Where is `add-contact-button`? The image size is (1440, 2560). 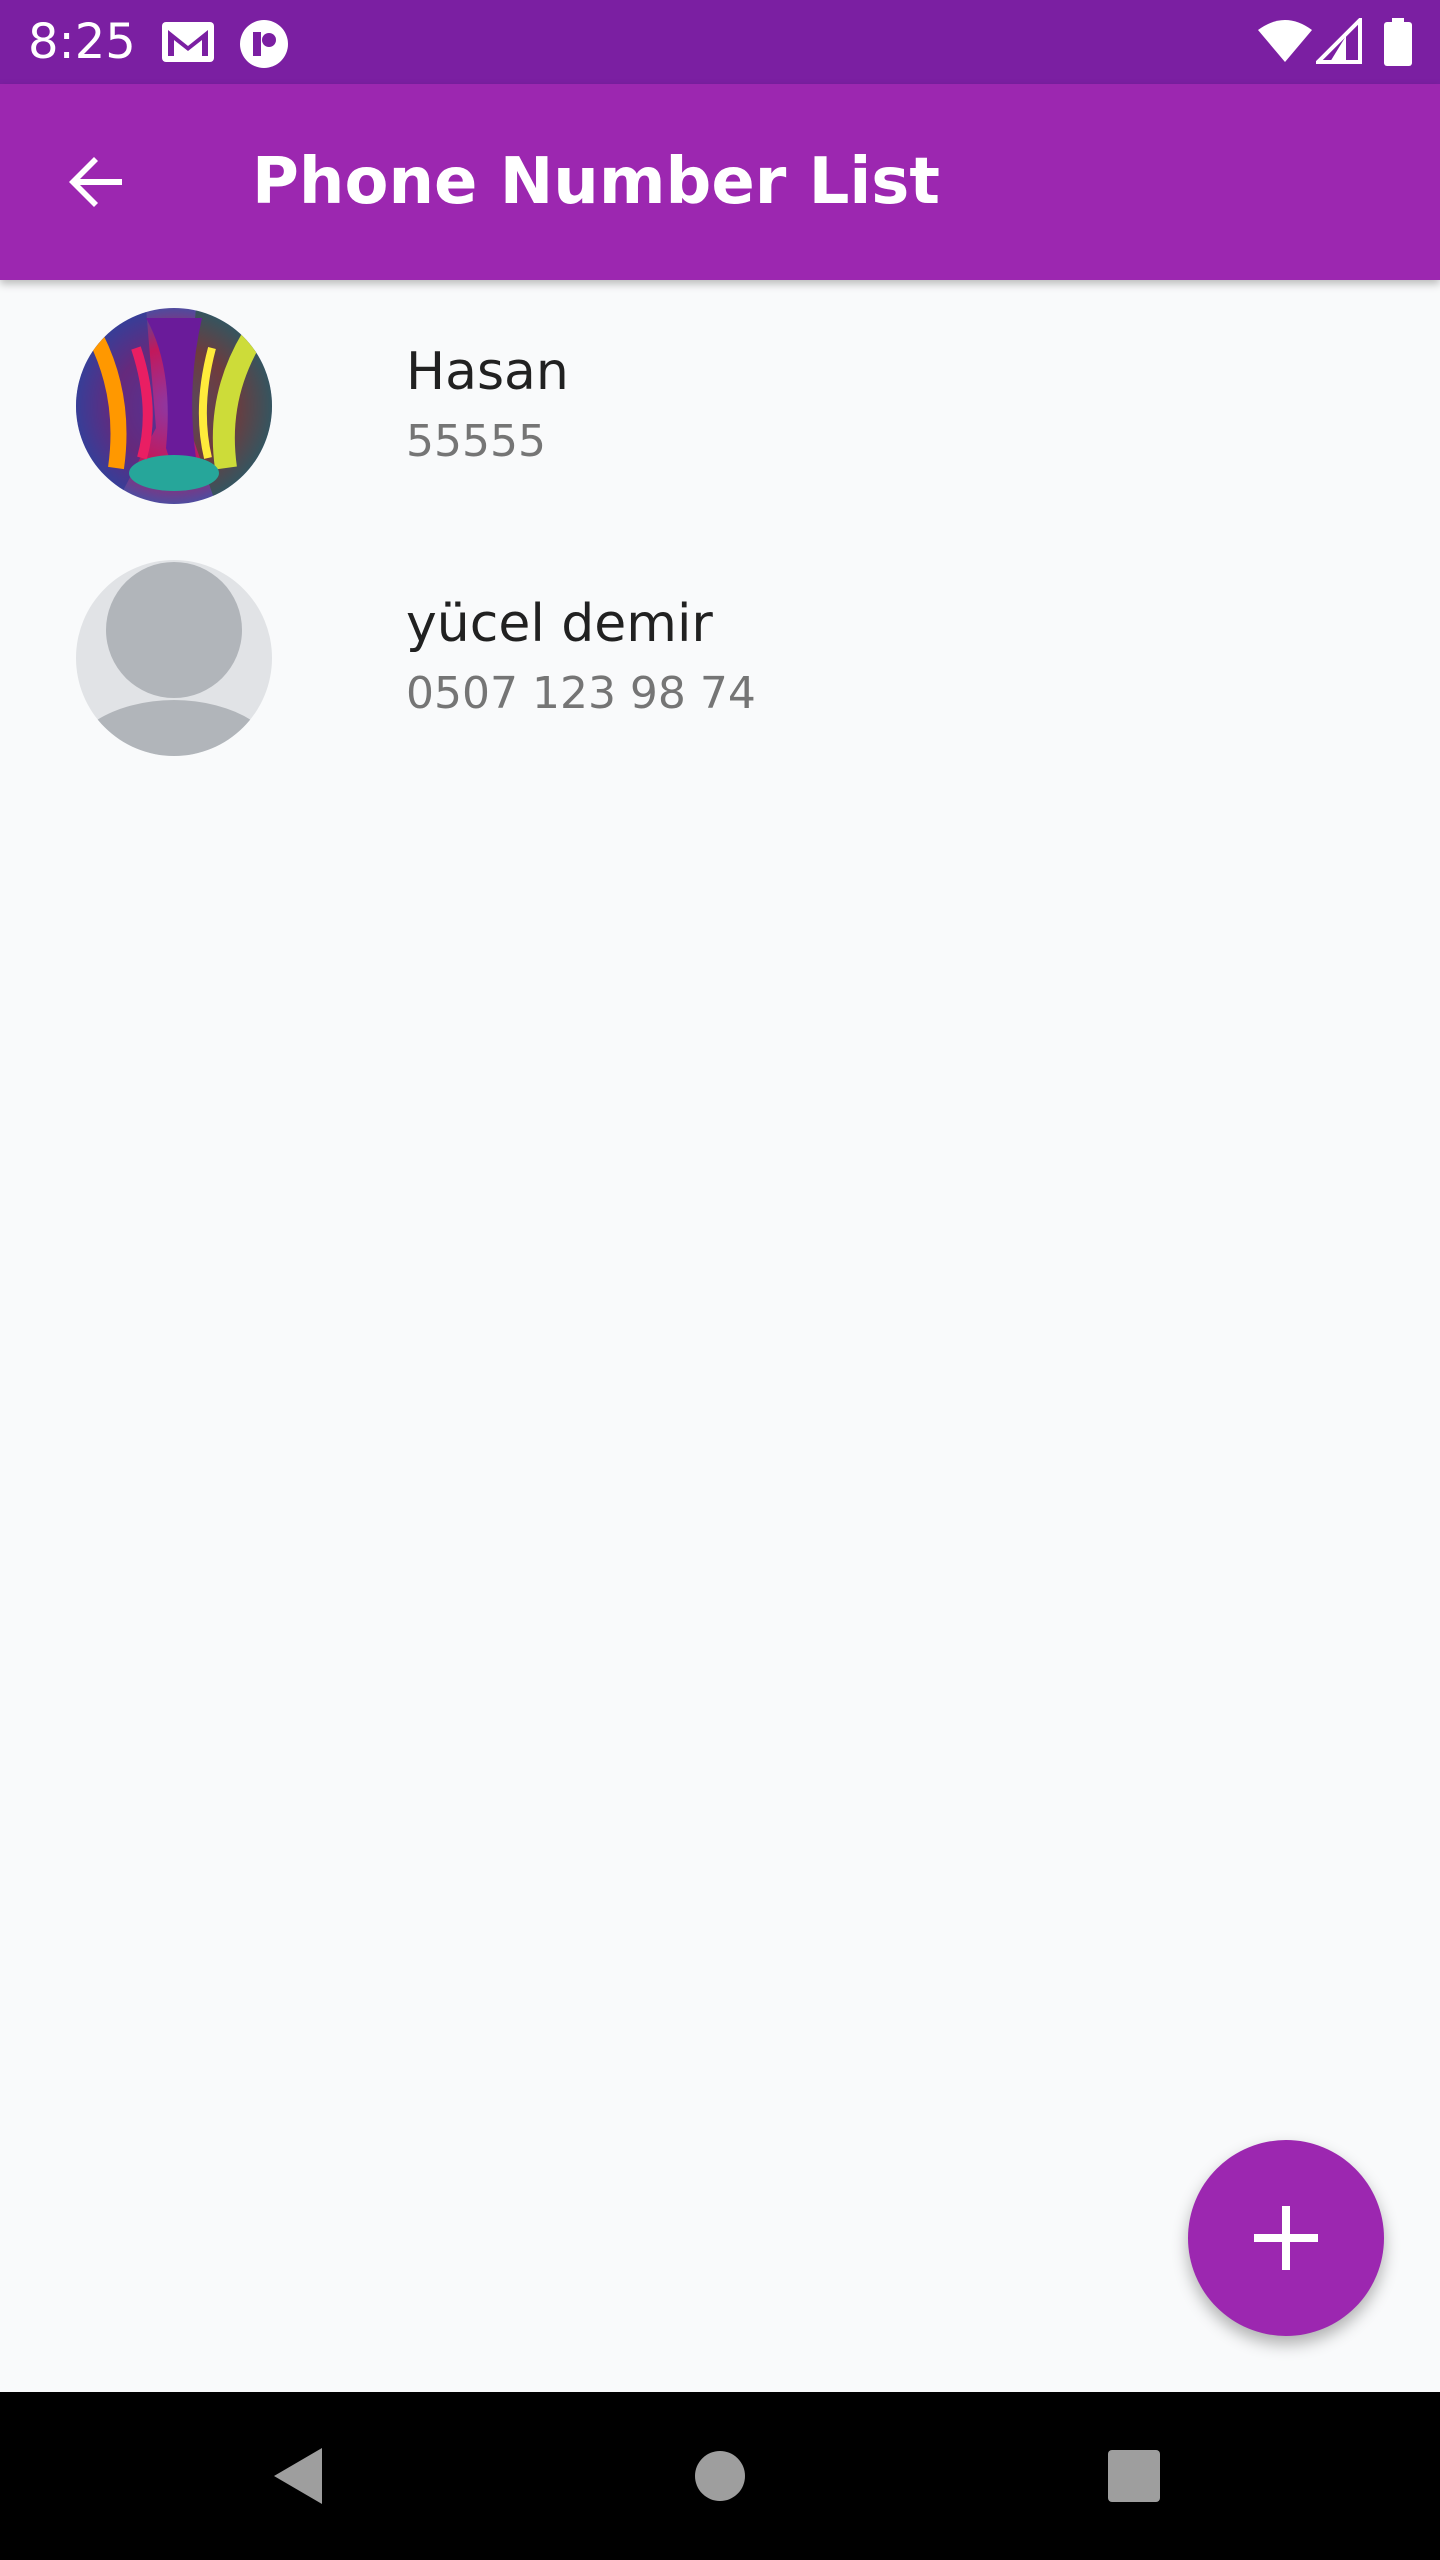
add-contact-button is located at coordinates (1286, 2238).